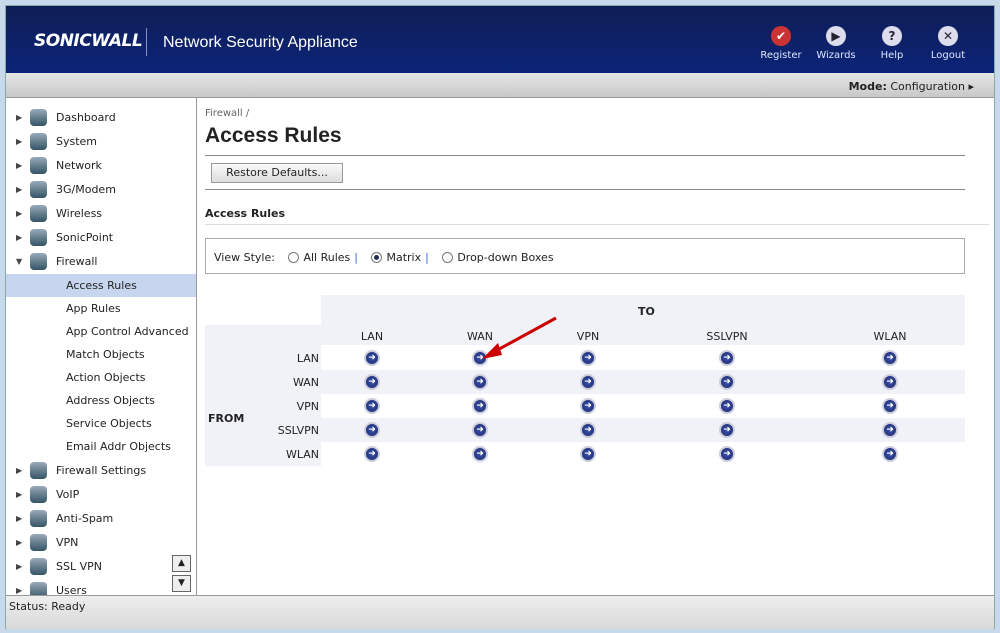 The width and height of the screenshot is (1000, 633). I want to click on matrix-label: Matrix, so click(403, 257).